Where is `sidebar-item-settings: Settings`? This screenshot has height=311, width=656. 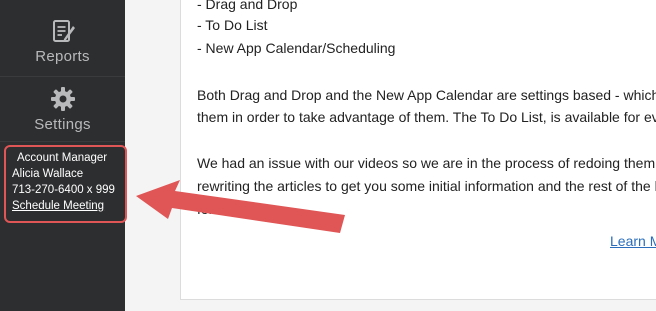
sidebar-item-settings: Settings is located at coordinates (62, 109).